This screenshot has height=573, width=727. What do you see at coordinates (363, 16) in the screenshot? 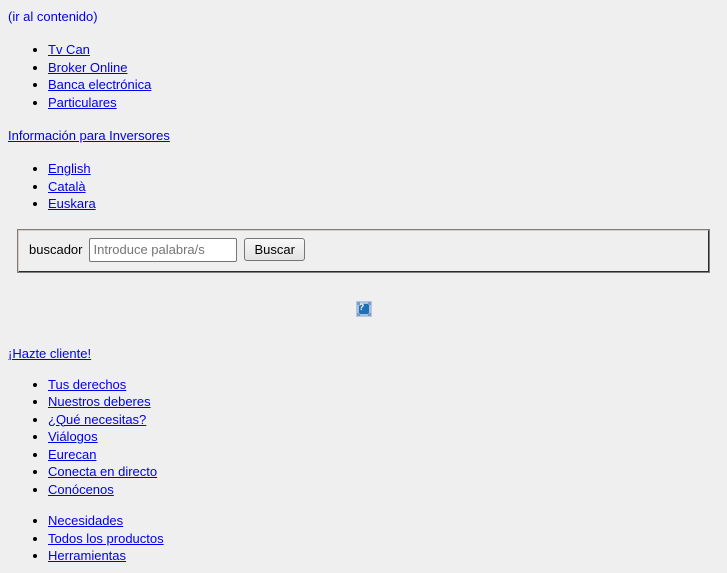
I see `skip-to-content-row: (ir al contenido)` at bounding box center [363, 16].